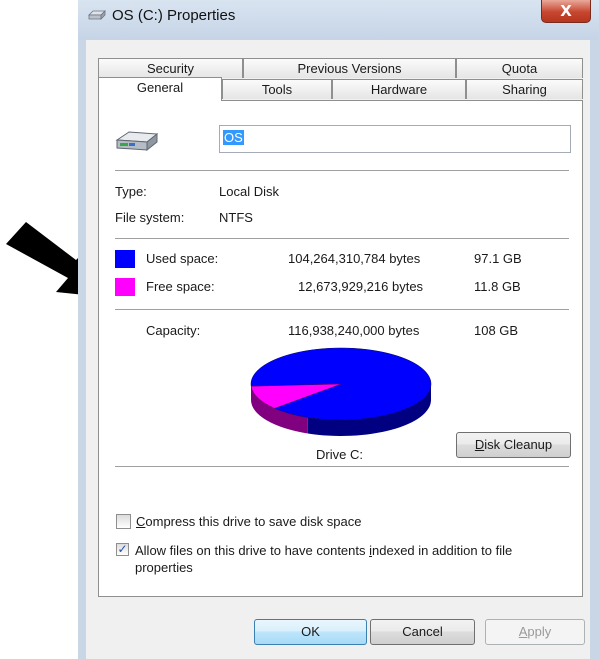  Describe the element at coordinates (341, 391) in the screenshot. I see `disk-usage-pie-chart` at that location.